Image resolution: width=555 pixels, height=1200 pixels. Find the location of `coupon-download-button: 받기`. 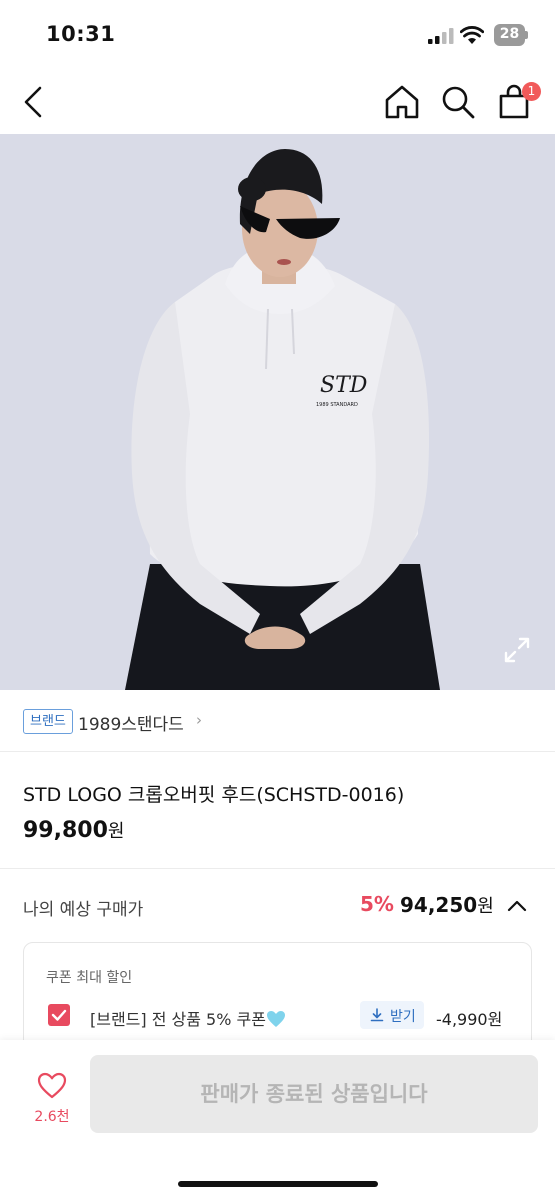

coupon-download-button: 받기 is located at coordinates (392, 1015).